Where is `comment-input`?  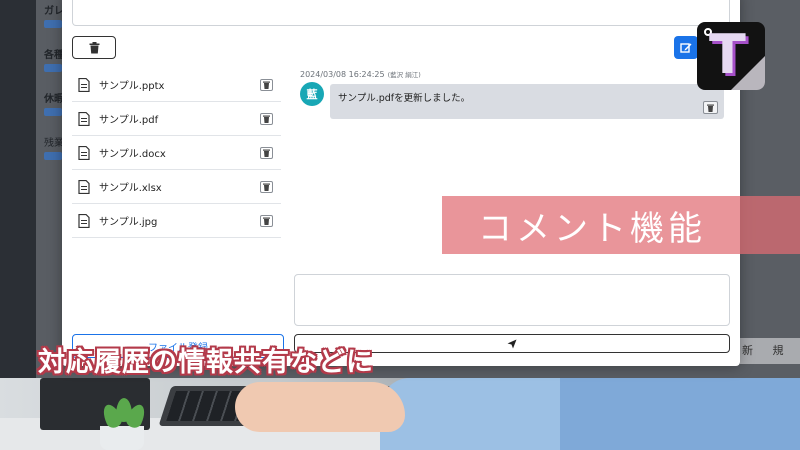 comment-input is located at coordinates (512, 300).